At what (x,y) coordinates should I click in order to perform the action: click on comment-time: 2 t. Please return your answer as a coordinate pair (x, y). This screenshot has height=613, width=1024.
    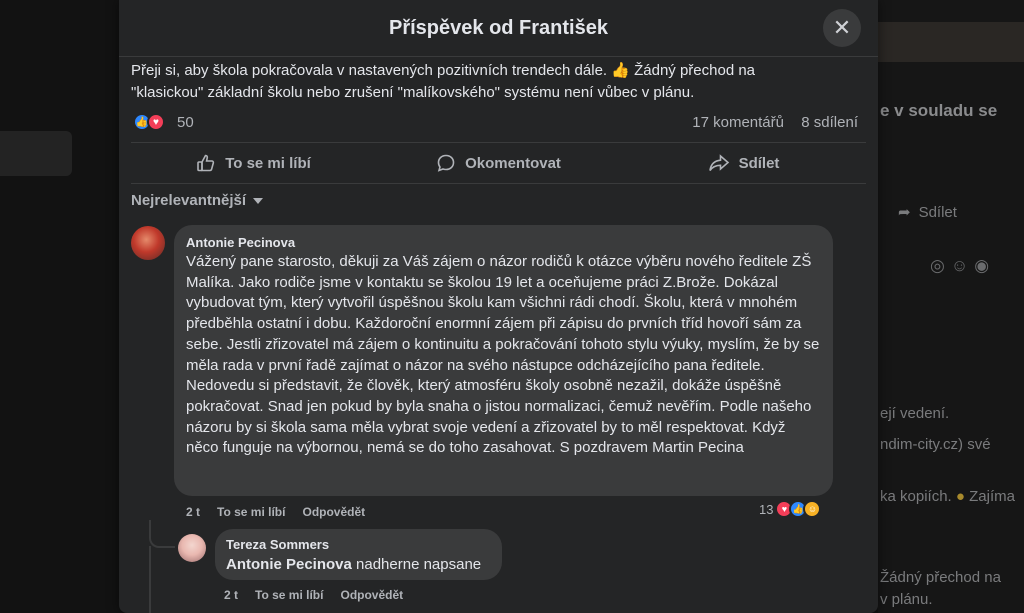
    Looking at the image, I should click on (193, 512).